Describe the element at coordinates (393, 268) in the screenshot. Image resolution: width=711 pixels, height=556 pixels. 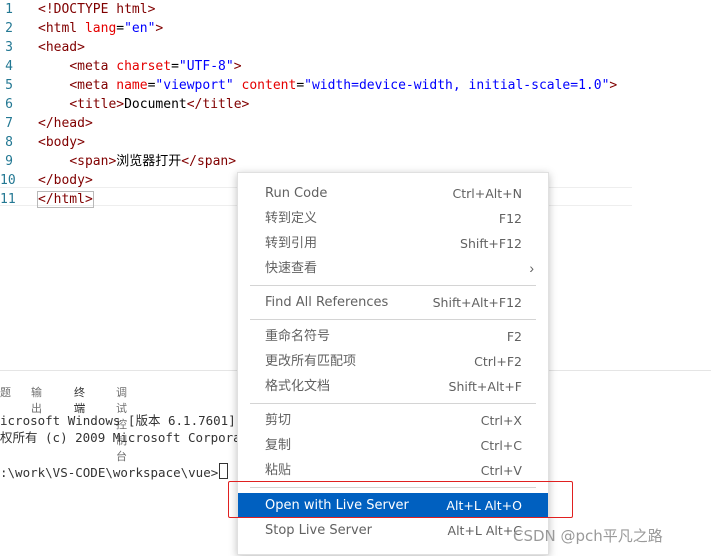
I see `menu-item-peek: 快速查看 ›` at that location.